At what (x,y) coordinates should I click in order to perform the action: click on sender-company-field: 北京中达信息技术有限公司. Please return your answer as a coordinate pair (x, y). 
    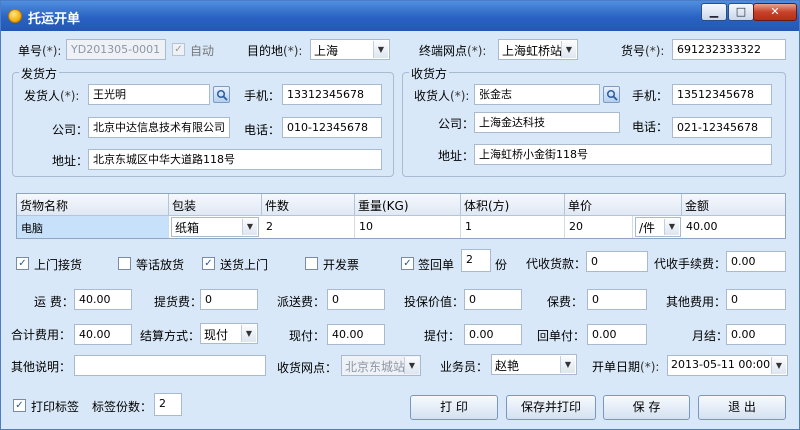
    Looking at the image, I should click on (159, 127).